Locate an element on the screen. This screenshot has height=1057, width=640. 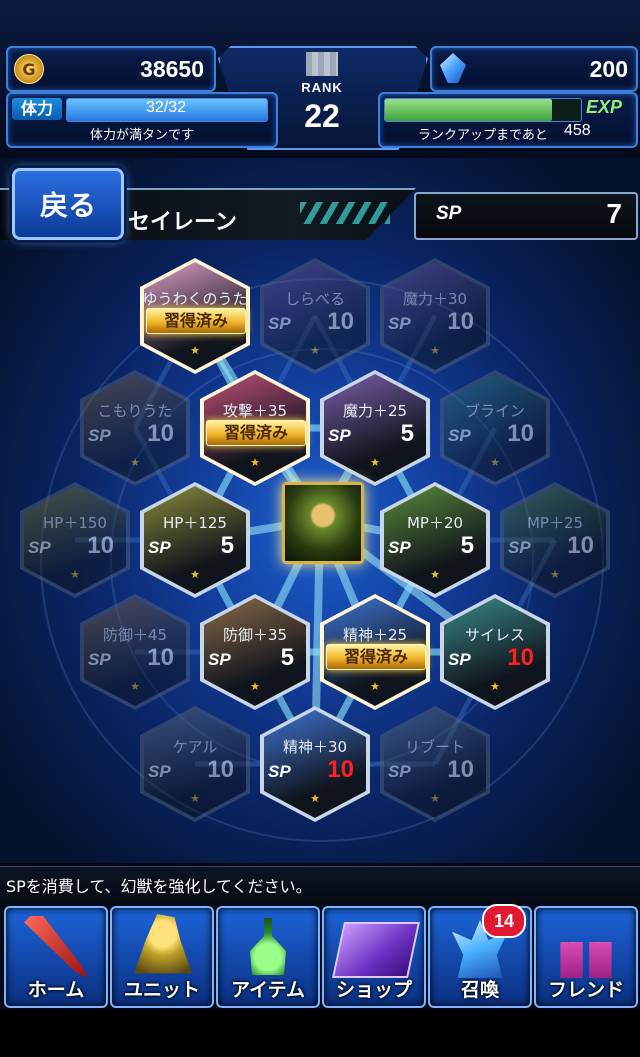
node-label: こもりうた is located at coordinates (135, 411).